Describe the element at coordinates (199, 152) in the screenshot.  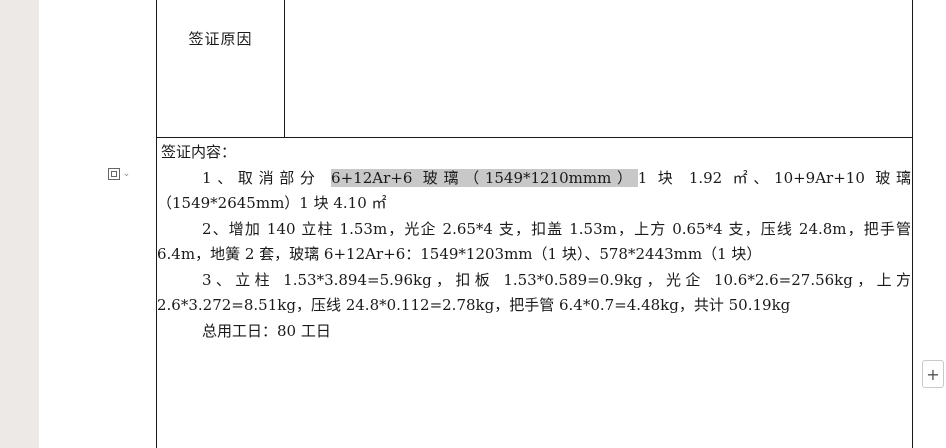
I see `content-heading: 签证内容：` at that location.